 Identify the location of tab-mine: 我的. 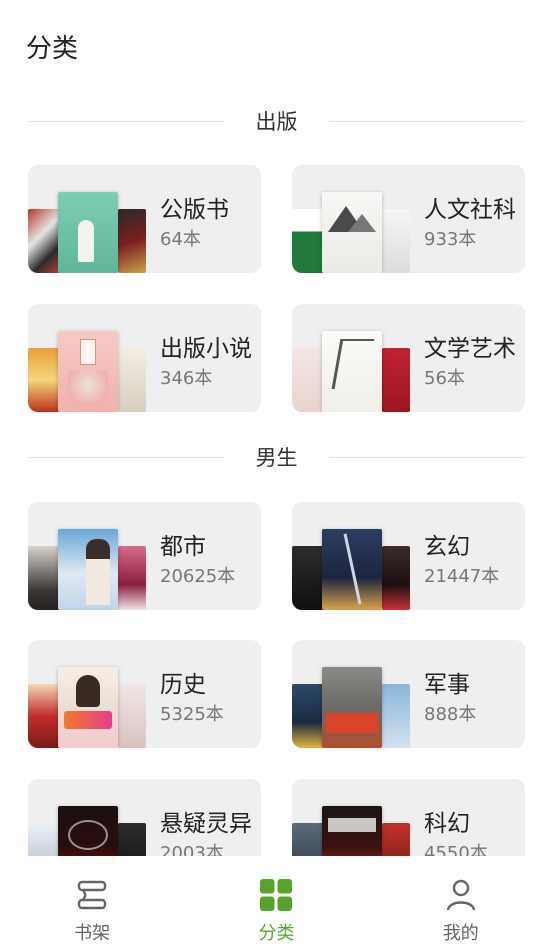
(461, 903).